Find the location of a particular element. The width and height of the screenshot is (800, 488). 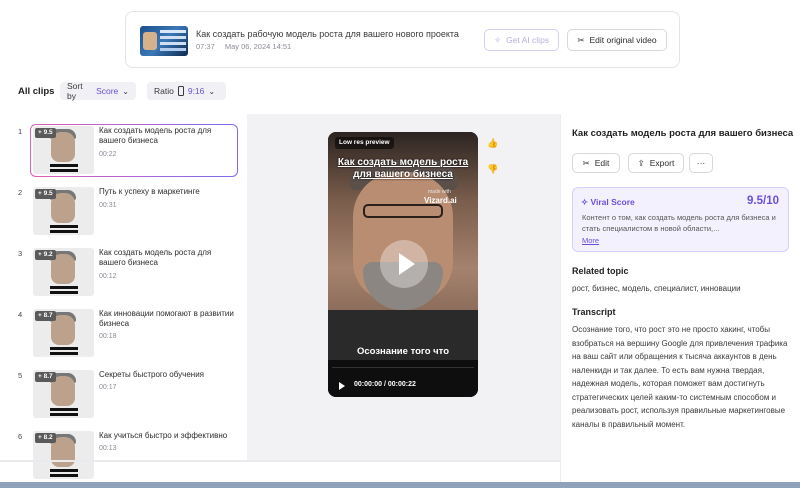

export-icon: ⇪ is located at coordinates (641, 162).